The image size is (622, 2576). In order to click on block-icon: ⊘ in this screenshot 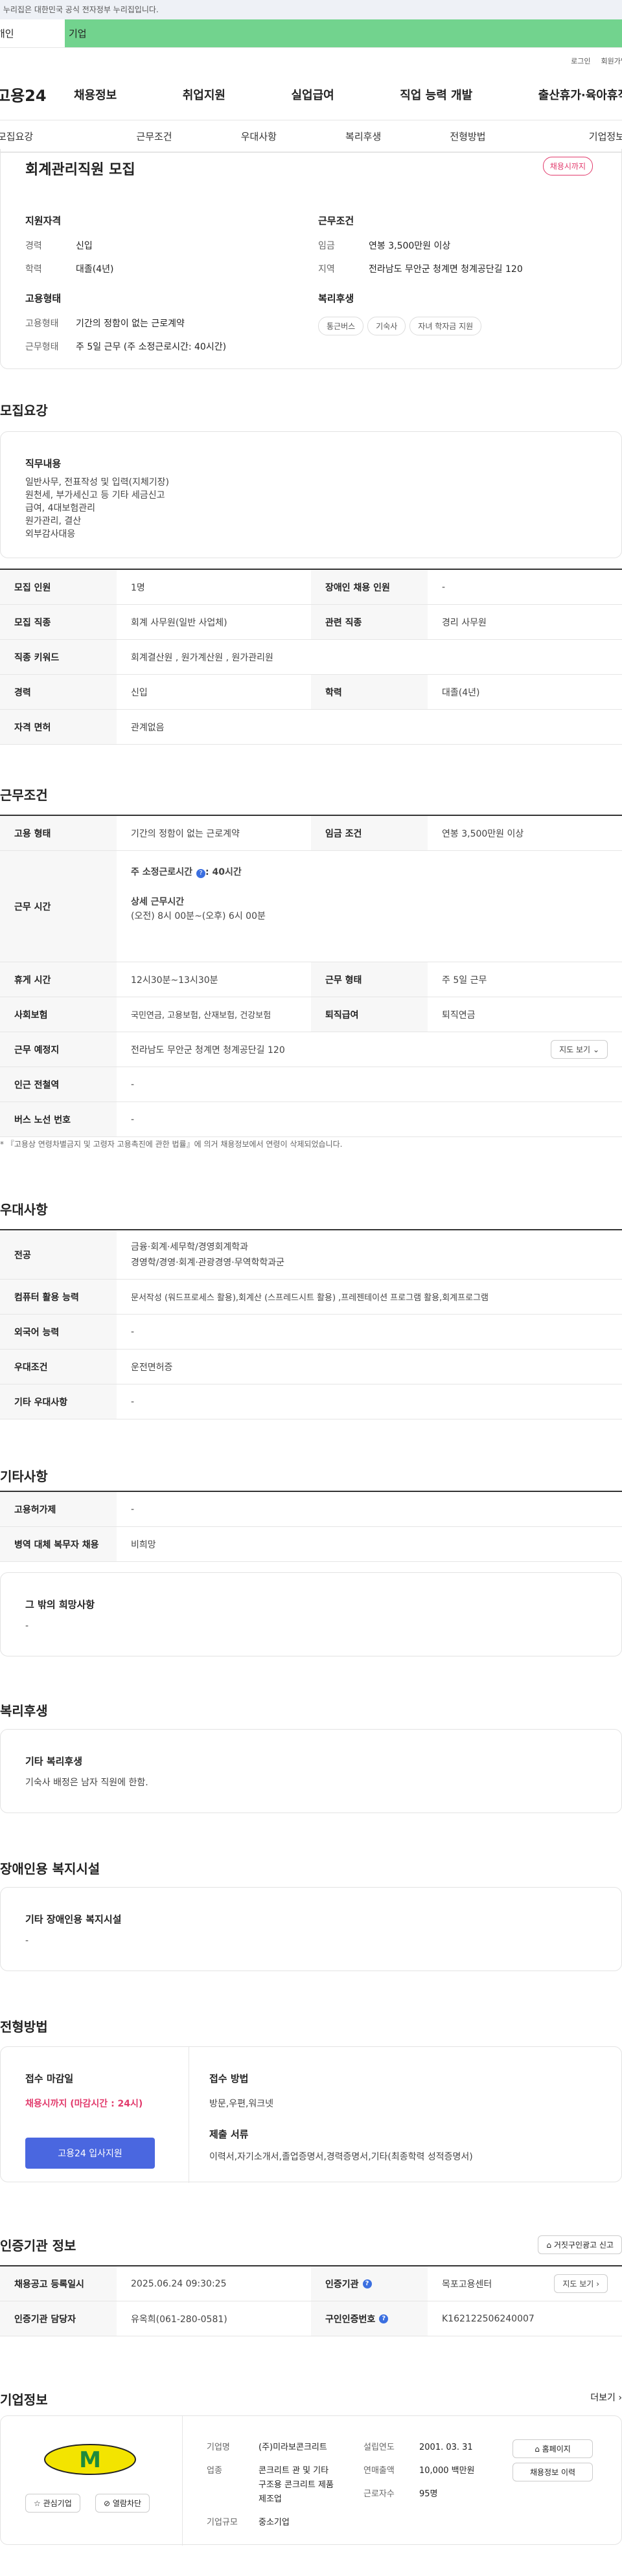, I will do `click(107, 2503)`.